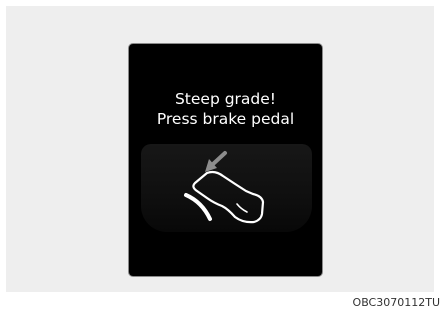 This screenshot has width=440, height=309. Describe the element at coordinates (216, 161) in the screenshot. I see `press-arrow-icon` at that location.